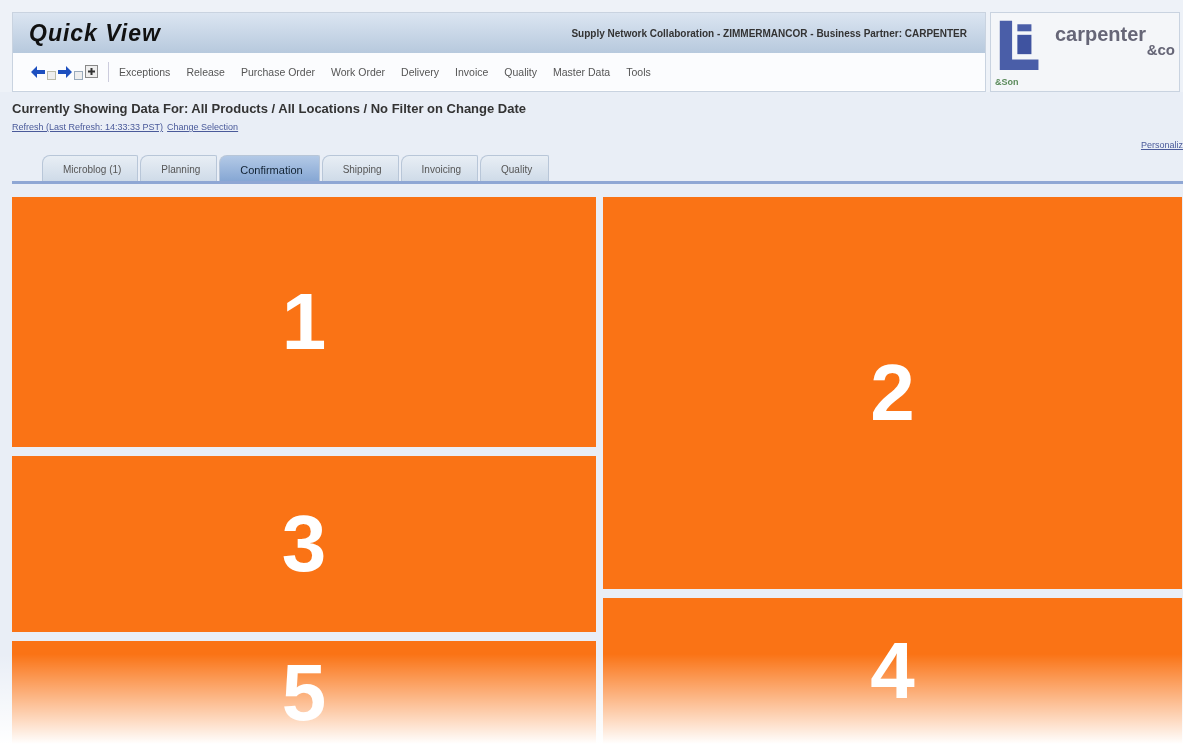  I want to click on menu-item: Delivery, so click(420, 71).